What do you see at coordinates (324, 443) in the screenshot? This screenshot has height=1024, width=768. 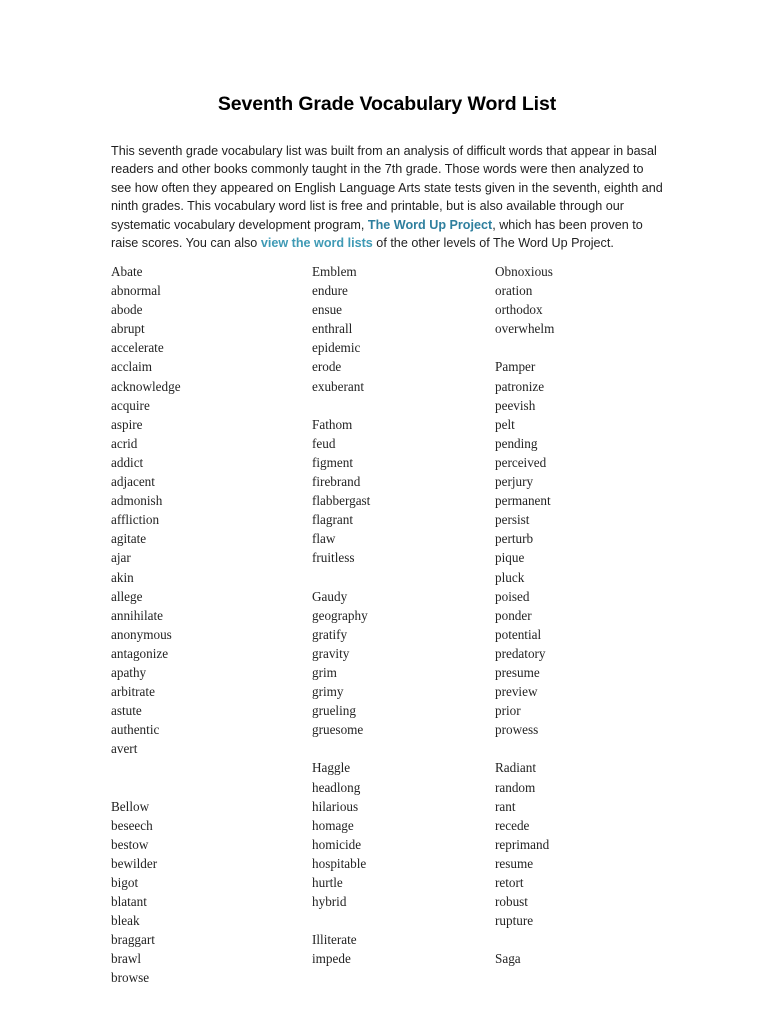 I see `vocabulary-word: feud` at bounding box center [324, 443].